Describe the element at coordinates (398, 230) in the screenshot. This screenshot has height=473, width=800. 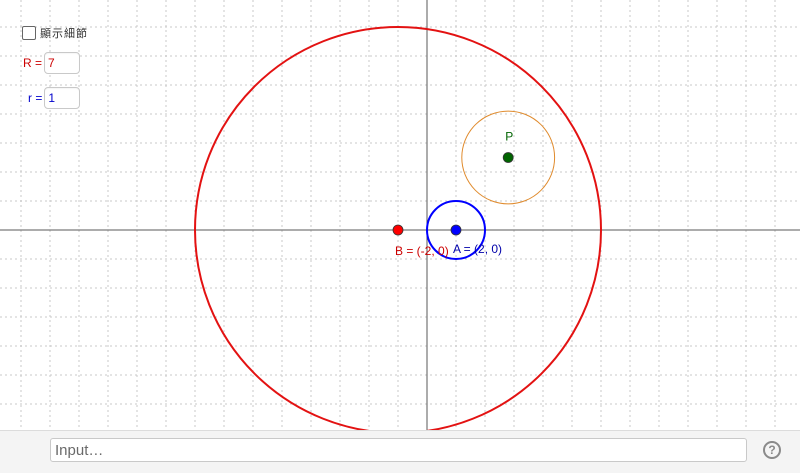
I see `point-B` at that location.